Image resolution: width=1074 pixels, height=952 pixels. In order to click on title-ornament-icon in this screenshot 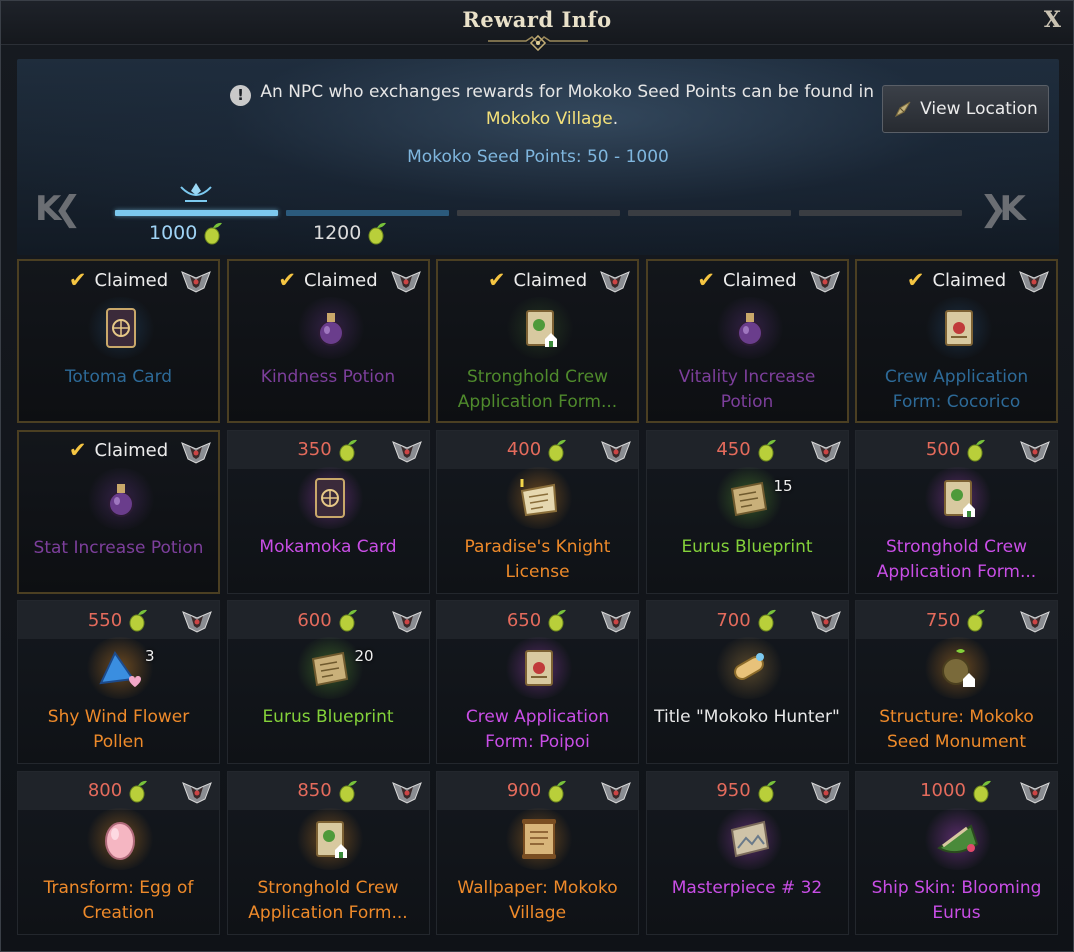, I will do `click(538, 42)`.